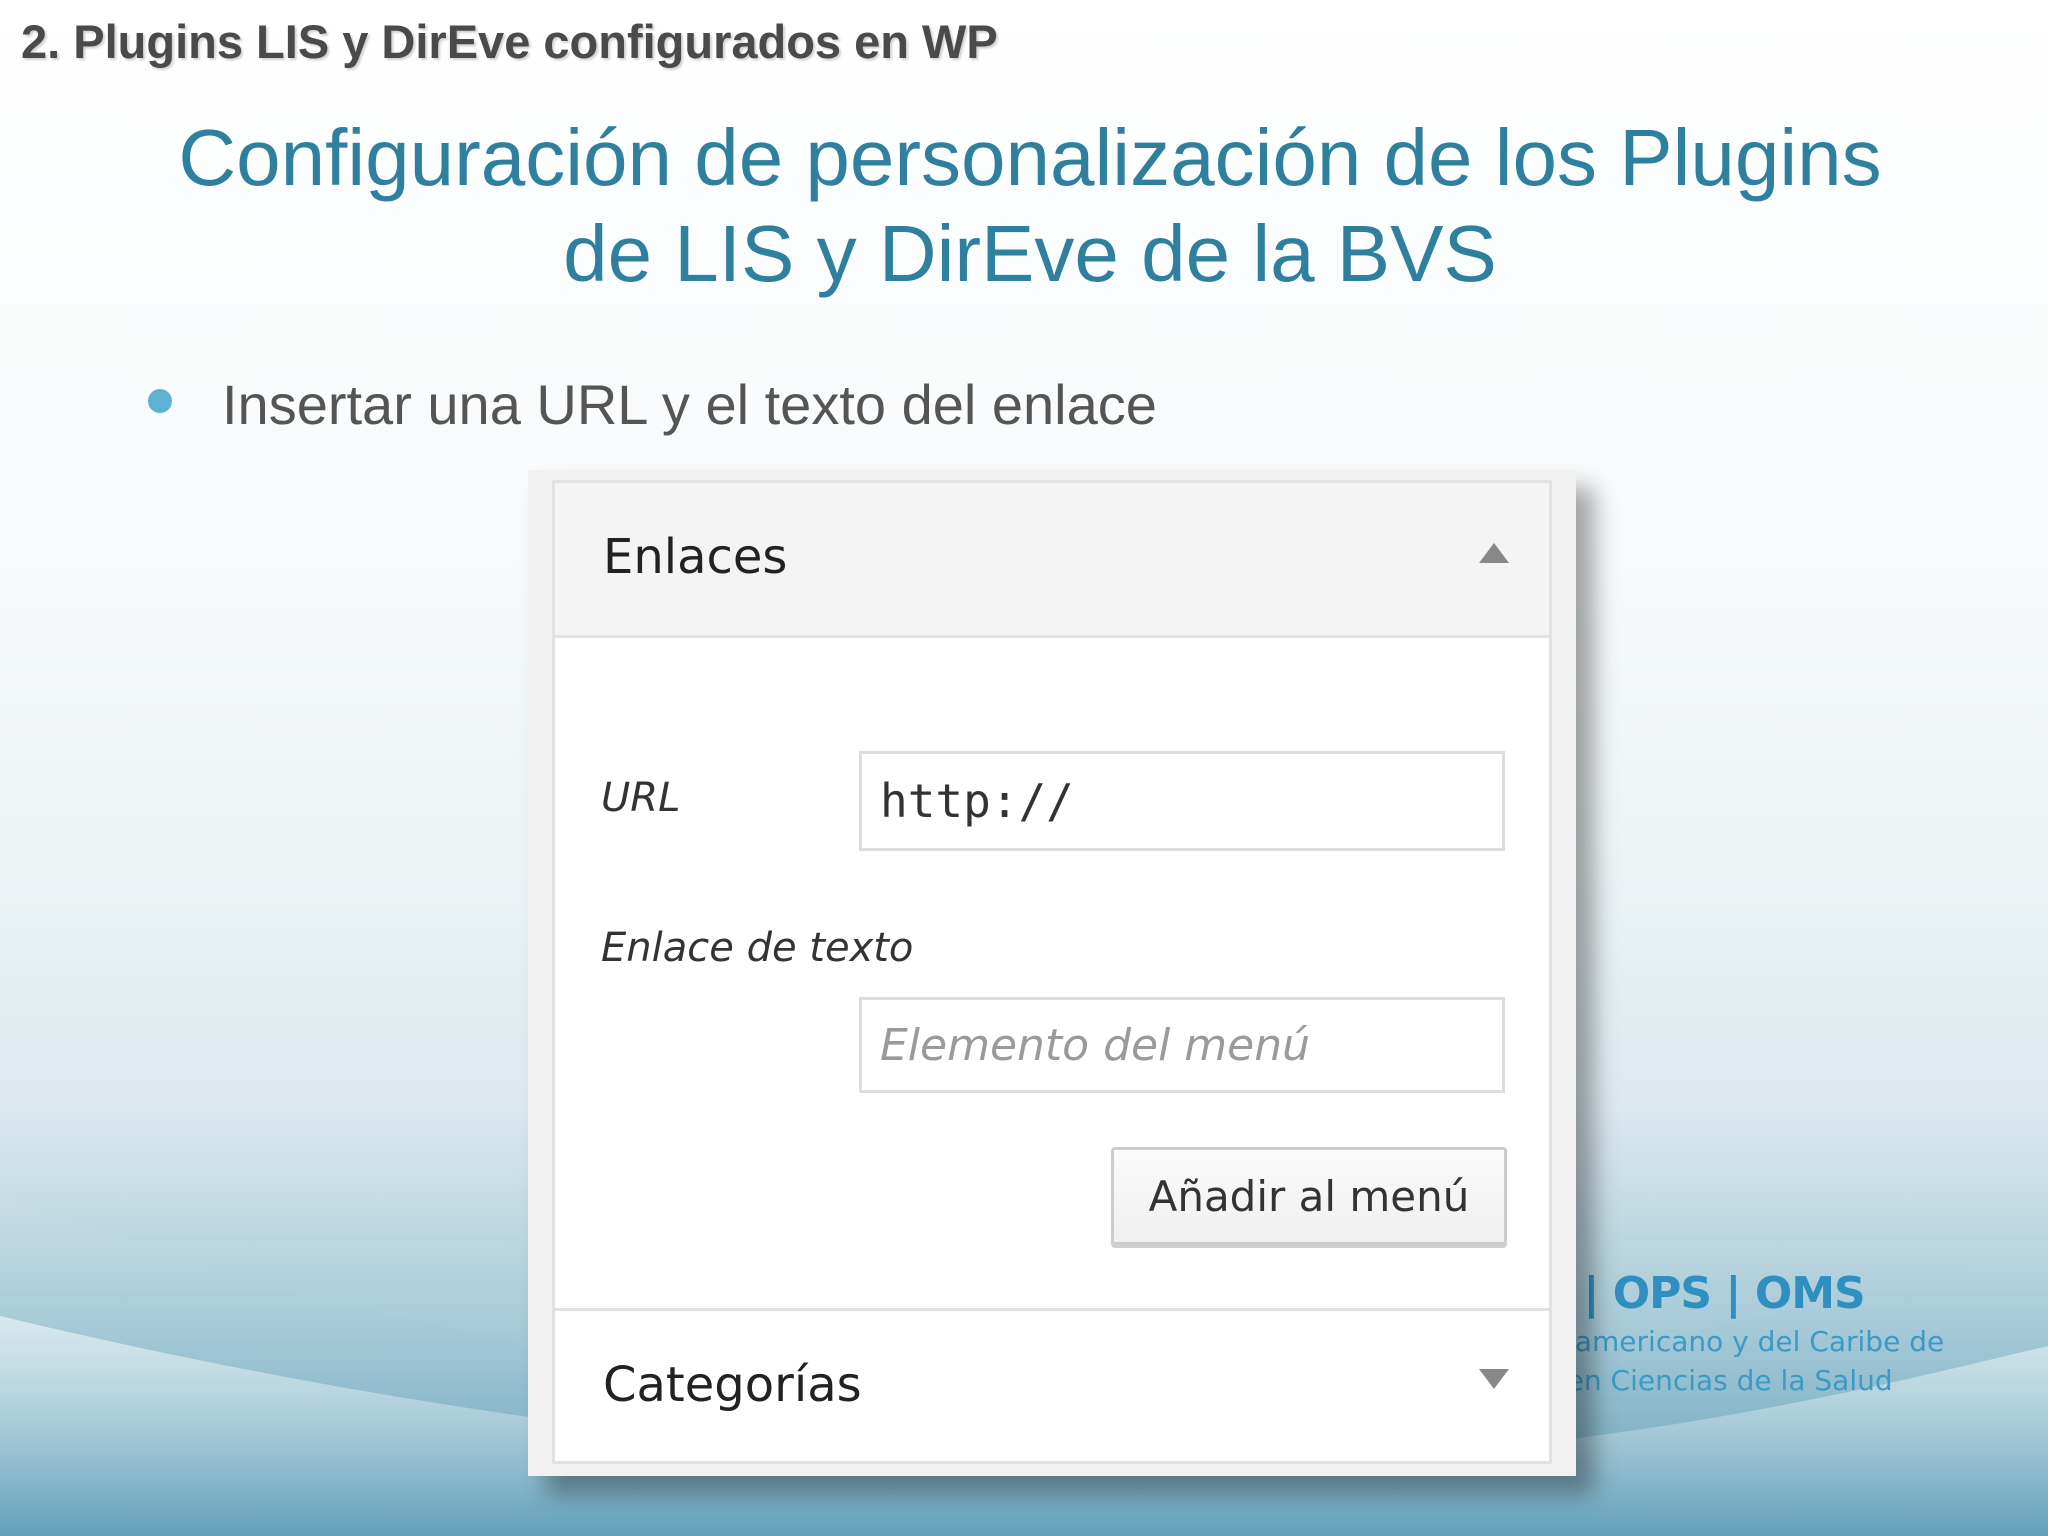  What do you see at coordinates (1182, 801) in the screenshot?
I see `url-input` at bounding box center [1182, 801].